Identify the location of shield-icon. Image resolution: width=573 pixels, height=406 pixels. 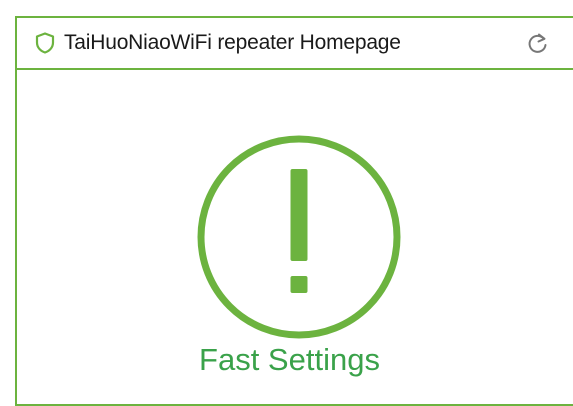
(45, 43).